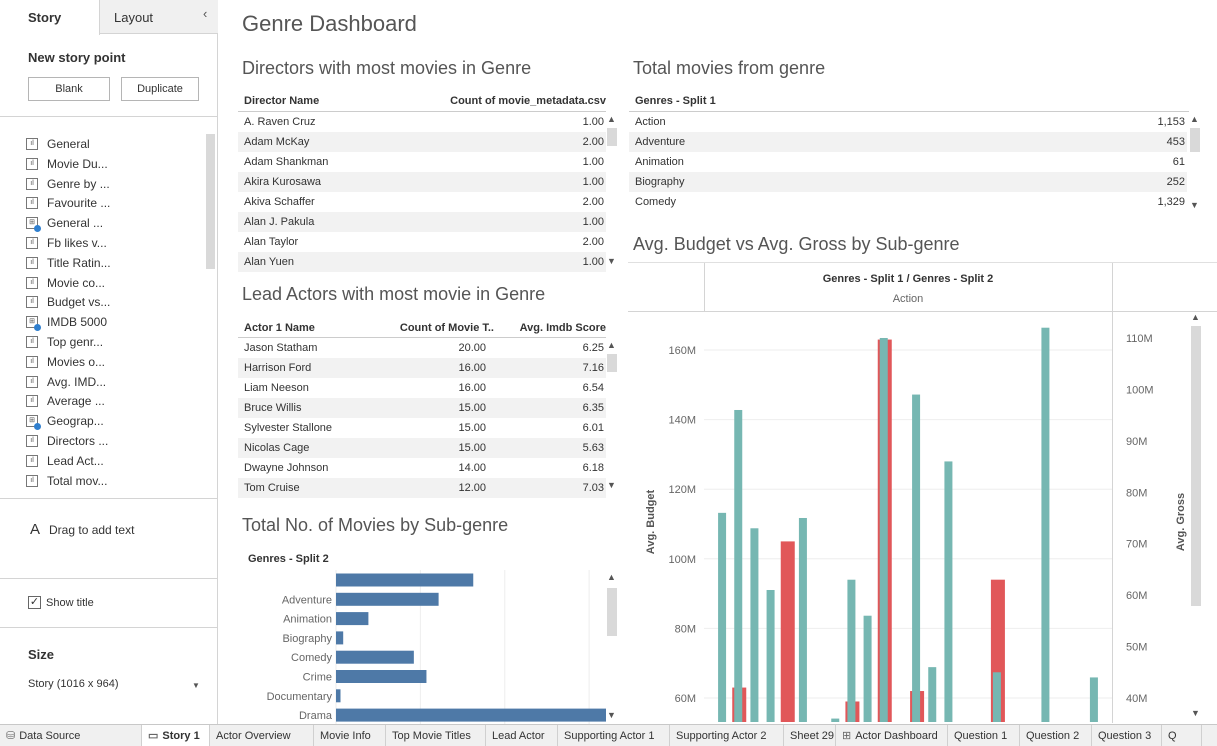 Image resolution: width=1217 pixels, height=746 pixels. Describe the element at coordinates (58, 144) in the screenshot. I see `story-point-item: ıl General` at that location.